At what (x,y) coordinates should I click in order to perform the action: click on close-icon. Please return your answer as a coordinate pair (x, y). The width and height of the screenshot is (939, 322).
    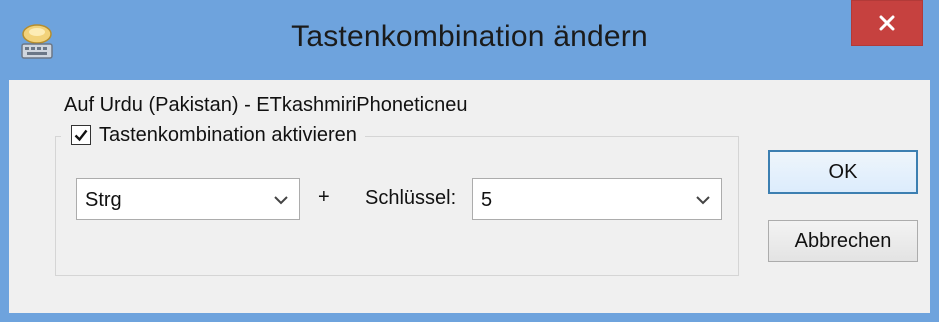
    Looking at the image, I should click on (887, 23).